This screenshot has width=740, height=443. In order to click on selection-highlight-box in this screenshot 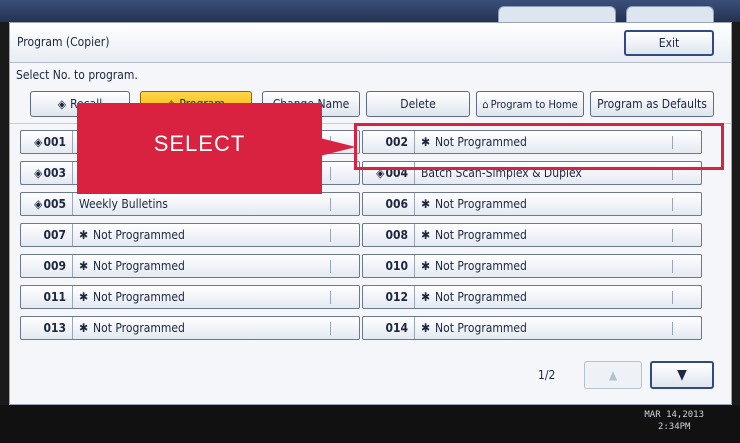, I will do `click(539, 146)`.